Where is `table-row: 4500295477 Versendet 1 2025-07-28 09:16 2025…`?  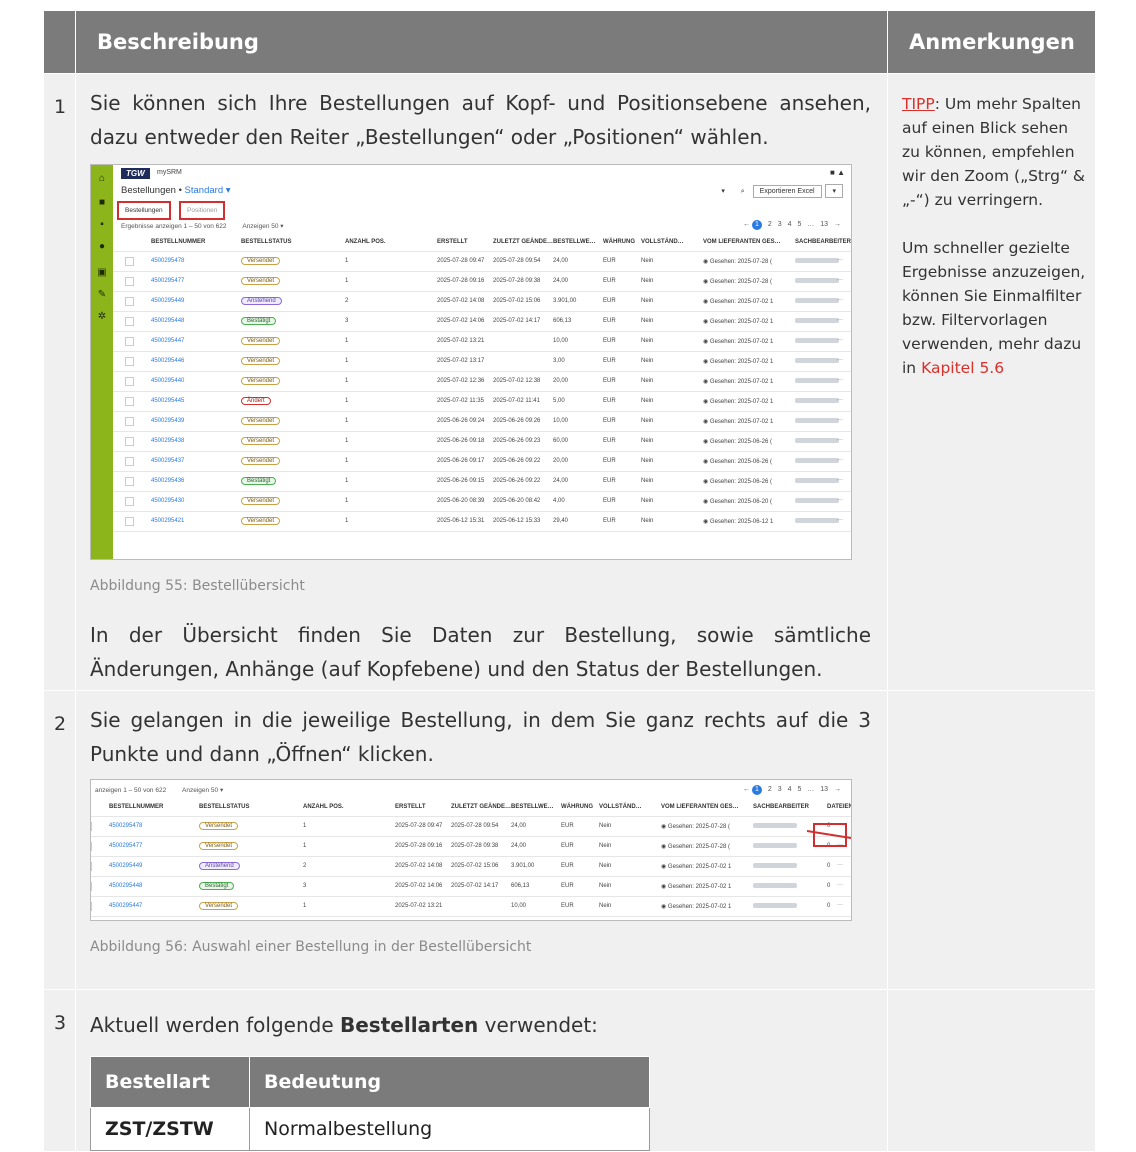
table-row: 4500295477 Versendet 1 2025-07-28 09:16 2025… is located at coordinates (482, 282).